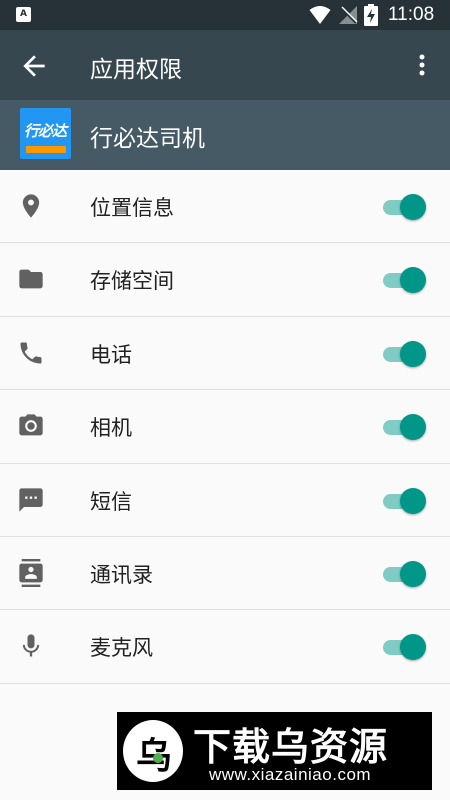 The image size is (450, 800). Describe the element at coordinates (225, 353) in the screenshot. I see `permission-row-phone: 电话` at that location.